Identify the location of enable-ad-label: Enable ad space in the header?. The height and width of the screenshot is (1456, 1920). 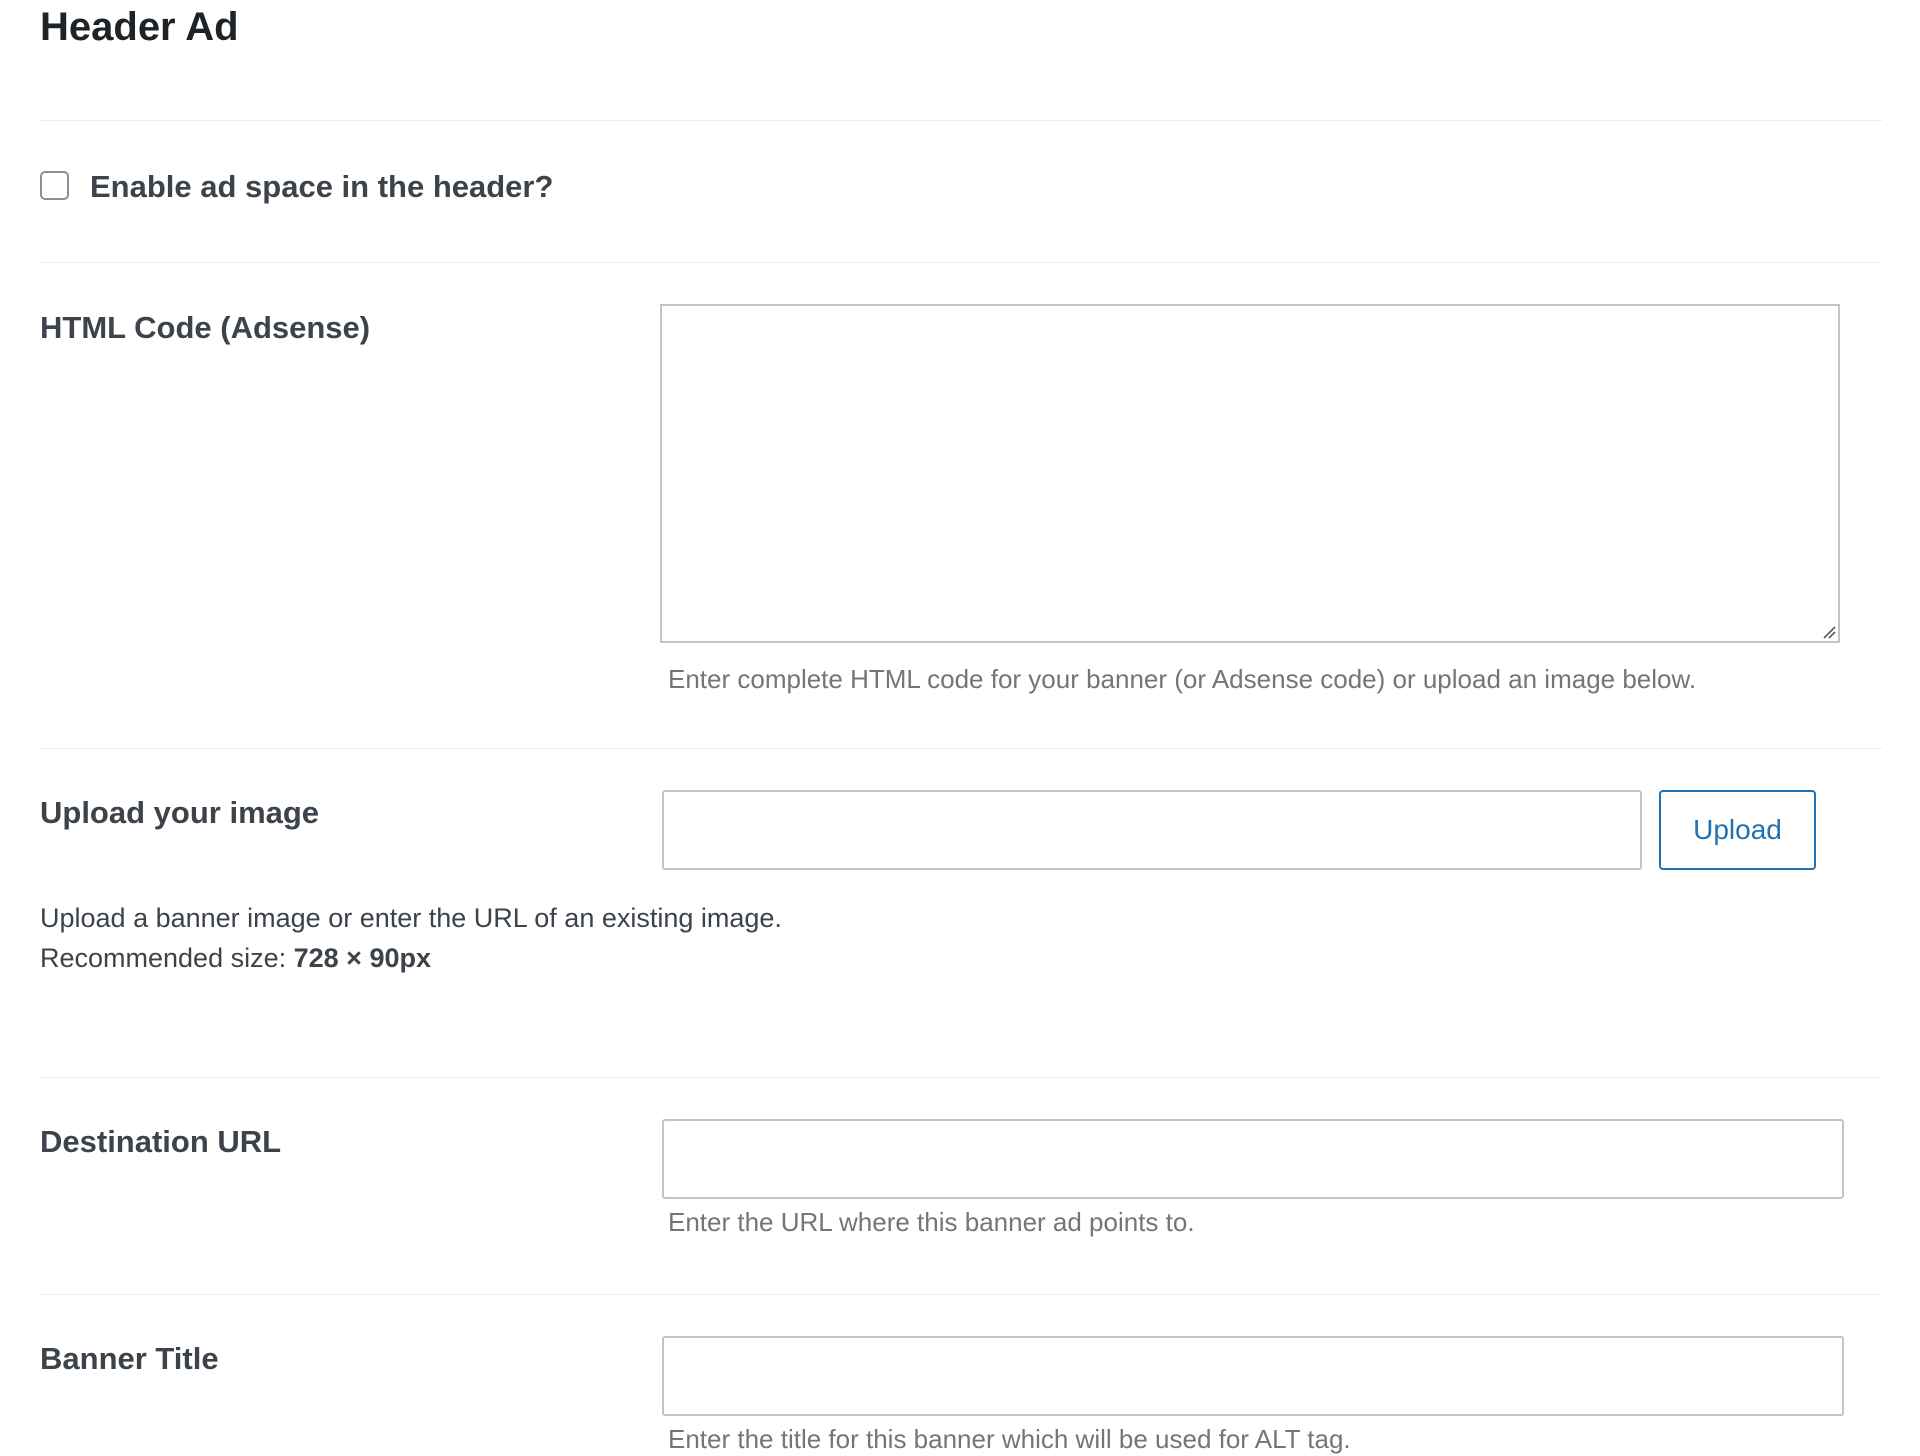
(321, 187).